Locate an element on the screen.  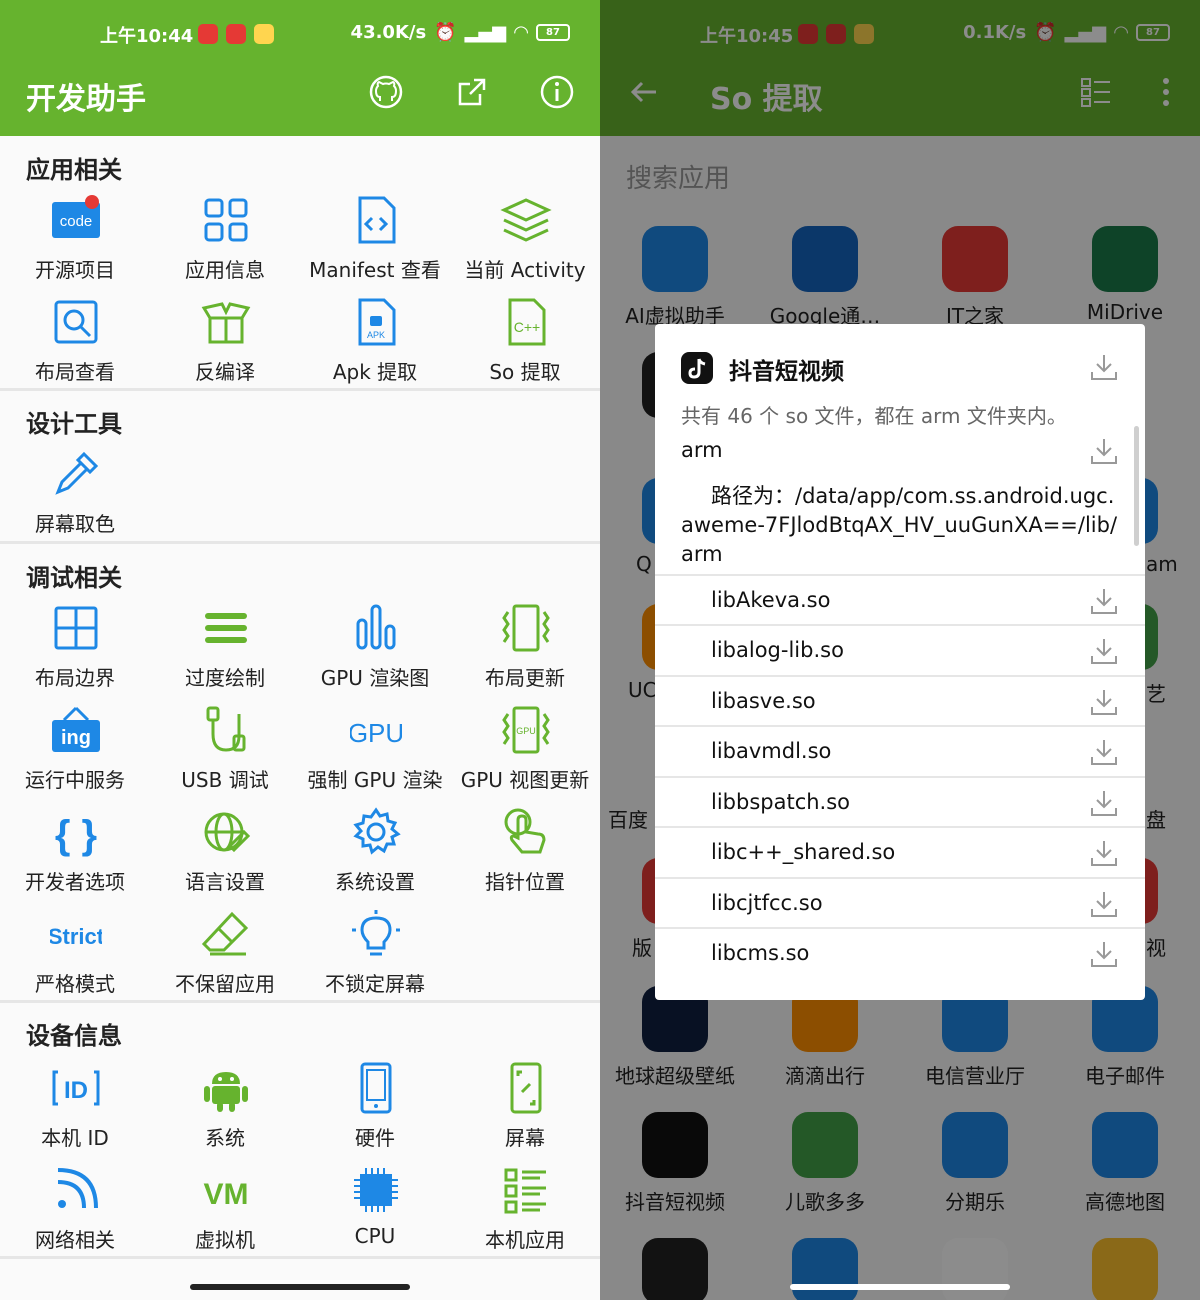
so-file-row: libasve.so is located at coordinates (900, 700).